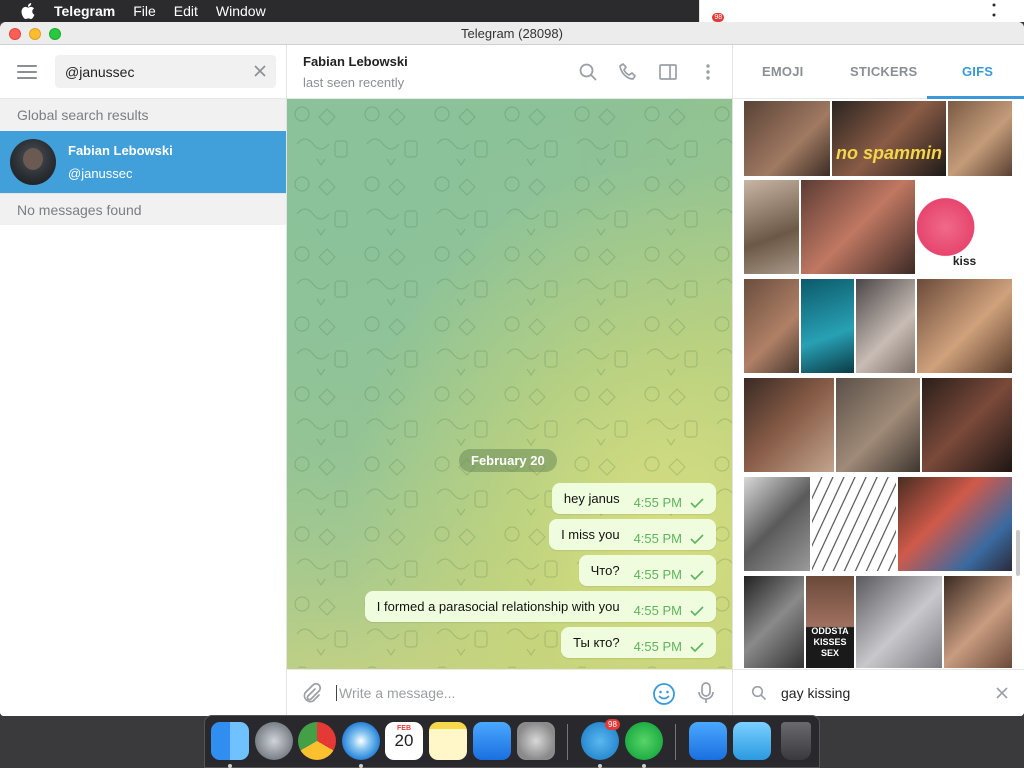 The image size is (1024, 768). What do you see at coordinates (274, 741) in the screenshot?
I see `launchpad-icon` at bounding box center [274, 741].